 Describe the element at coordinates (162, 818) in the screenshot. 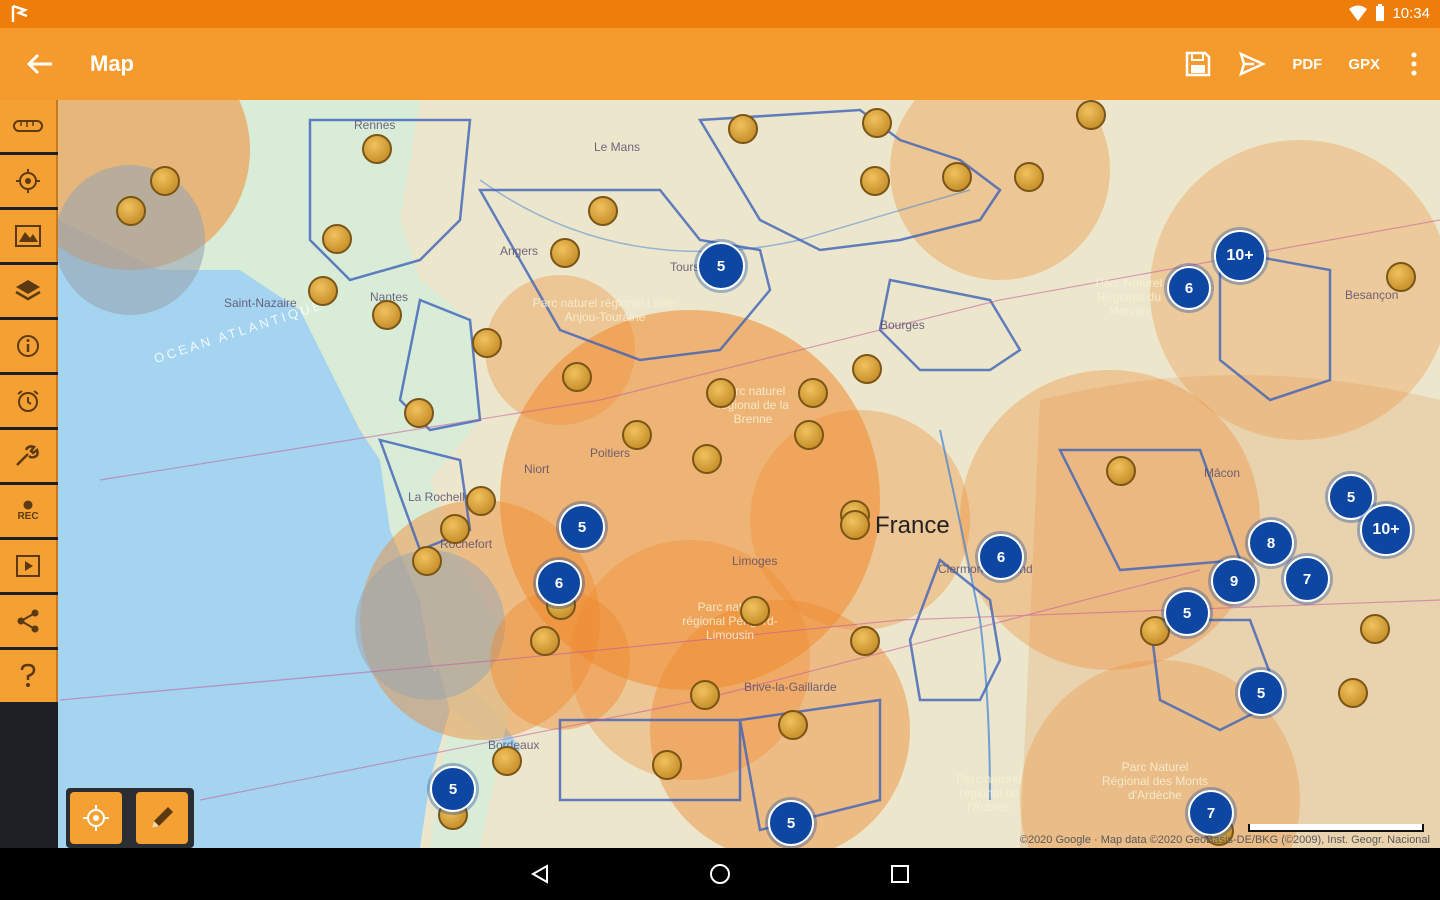

I see `edit-route-button` at that location.